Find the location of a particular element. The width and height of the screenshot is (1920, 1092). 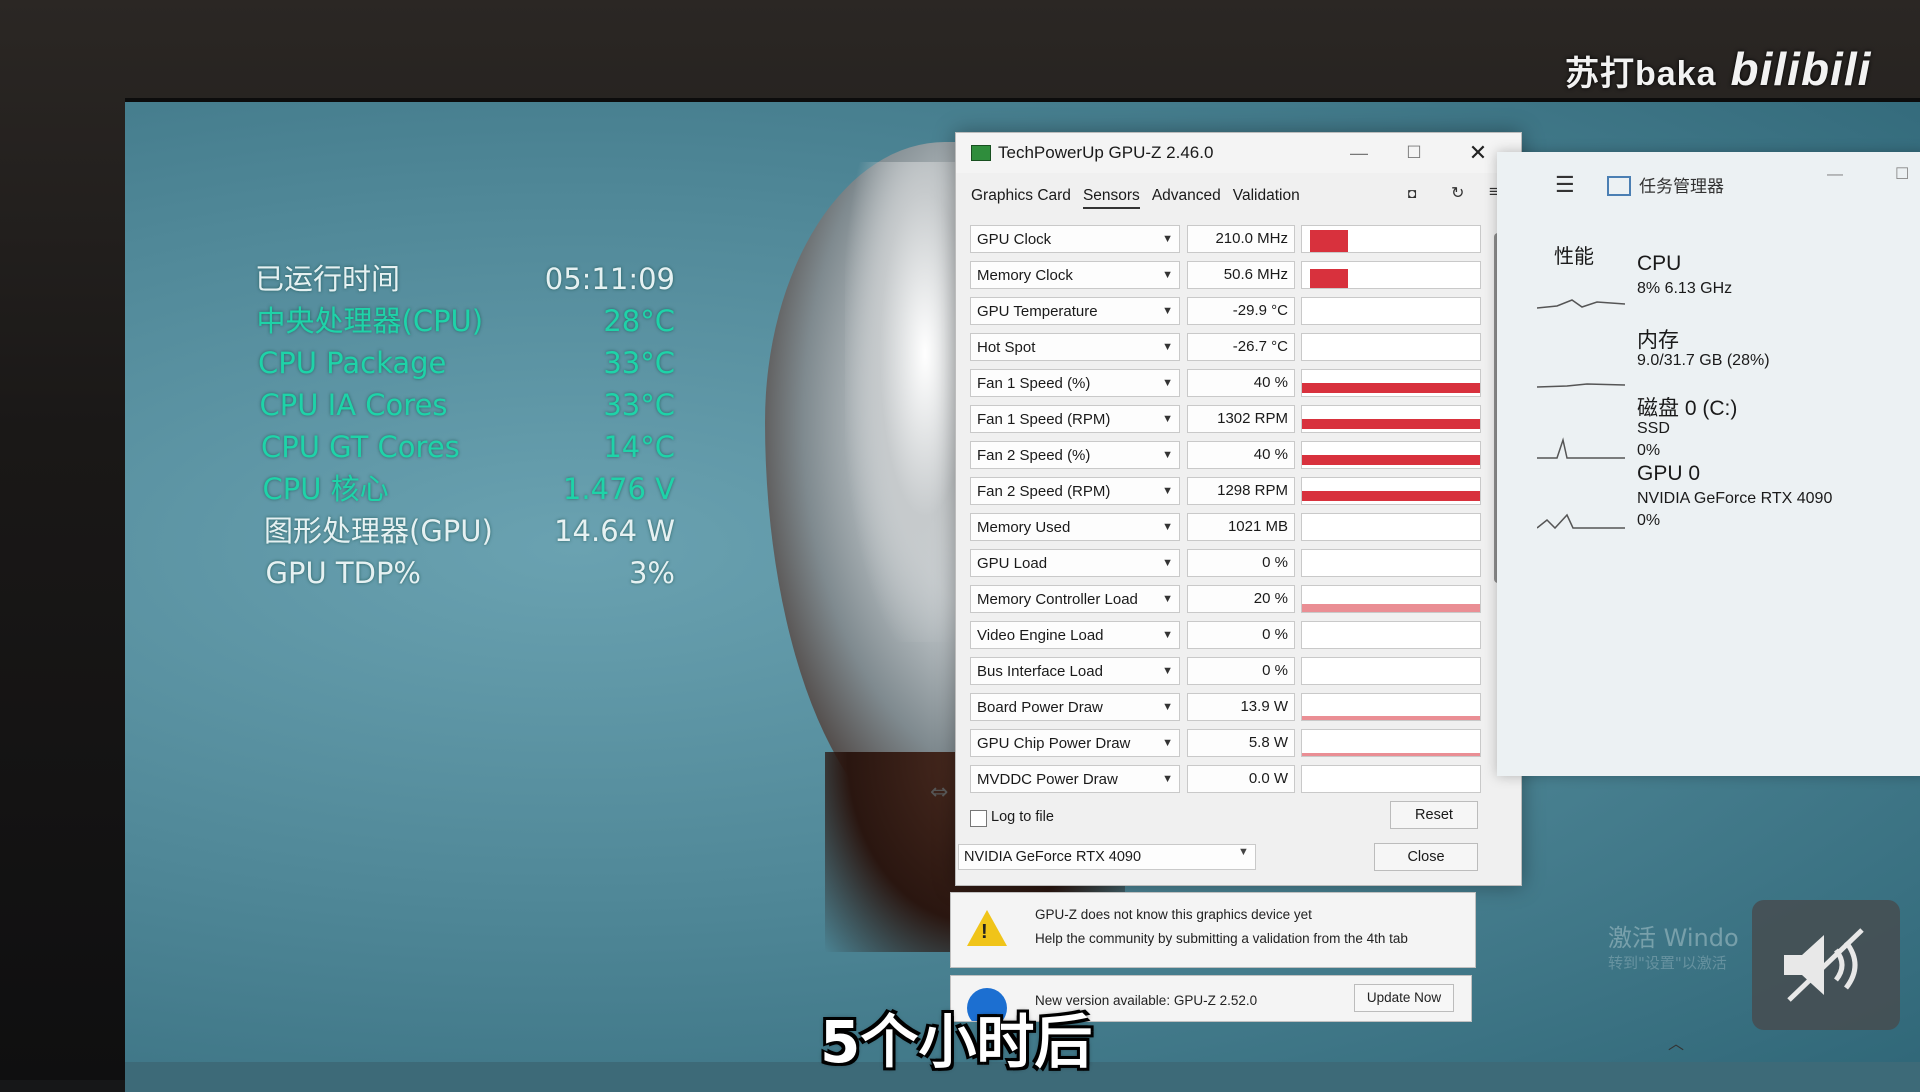

overlay-row: GPU TDP% 3% is located at coordinates (471, 573).